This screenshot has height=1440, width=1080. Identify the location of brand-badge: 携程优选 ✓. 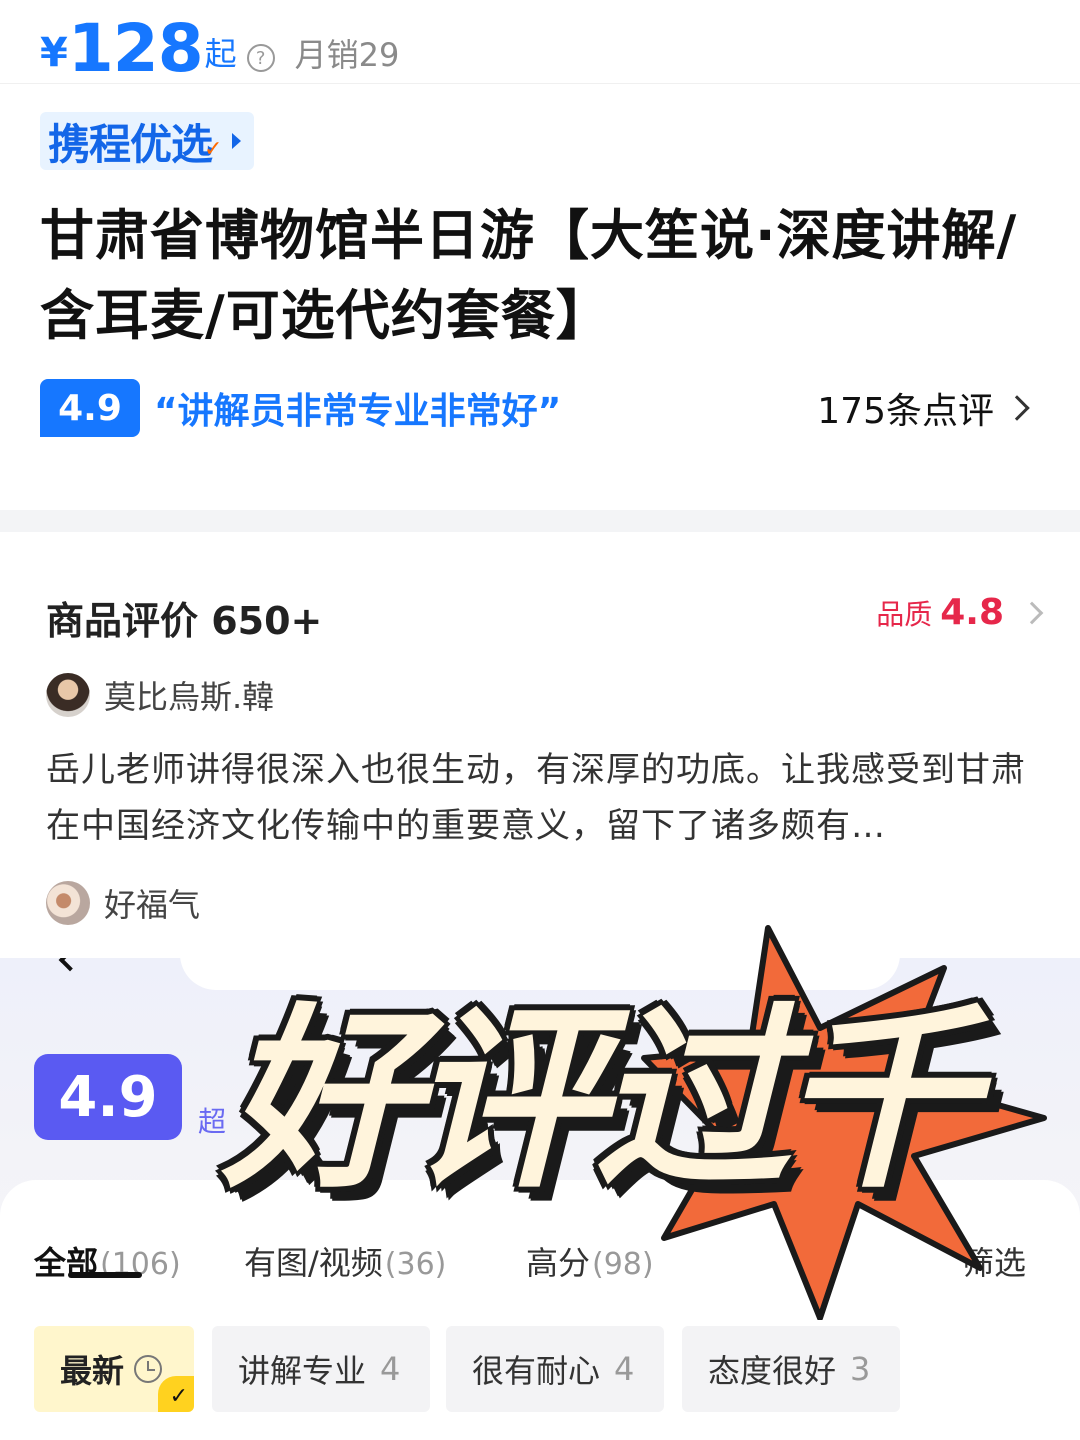
(147, 141).